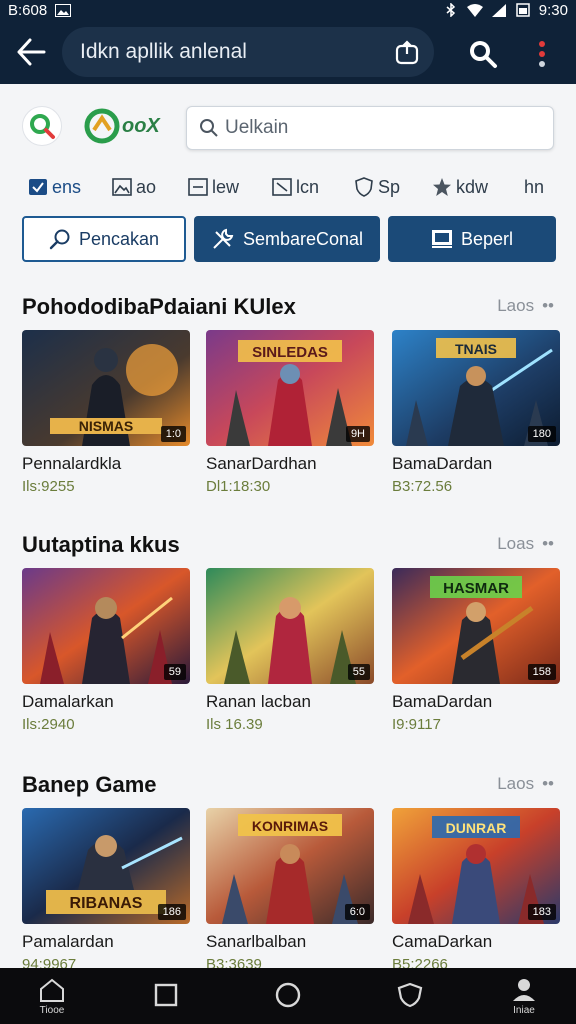  I want to click on game-card: KONRIMAS 6:0 Sanarlbalban B3:3639, so click(290, 890).